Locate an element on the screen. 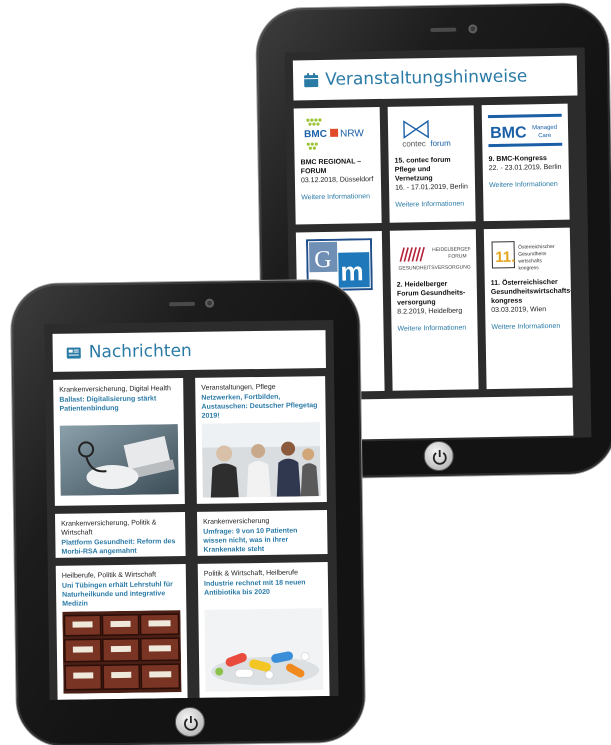  svg-text: Gesundheits is located at coordinates (532, 254).